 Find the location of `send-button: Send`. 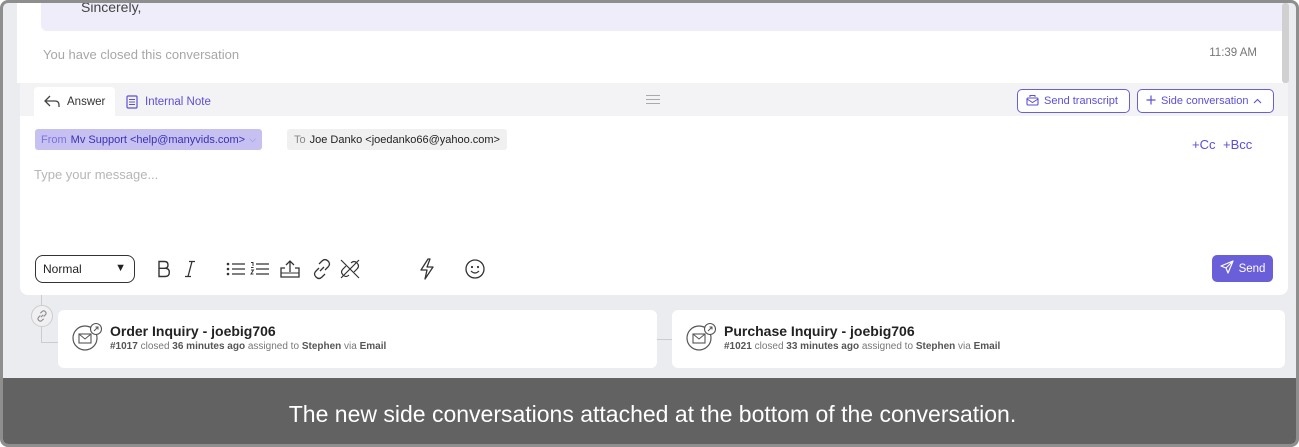

send-button: Send is located at coordinates (1242, 268).